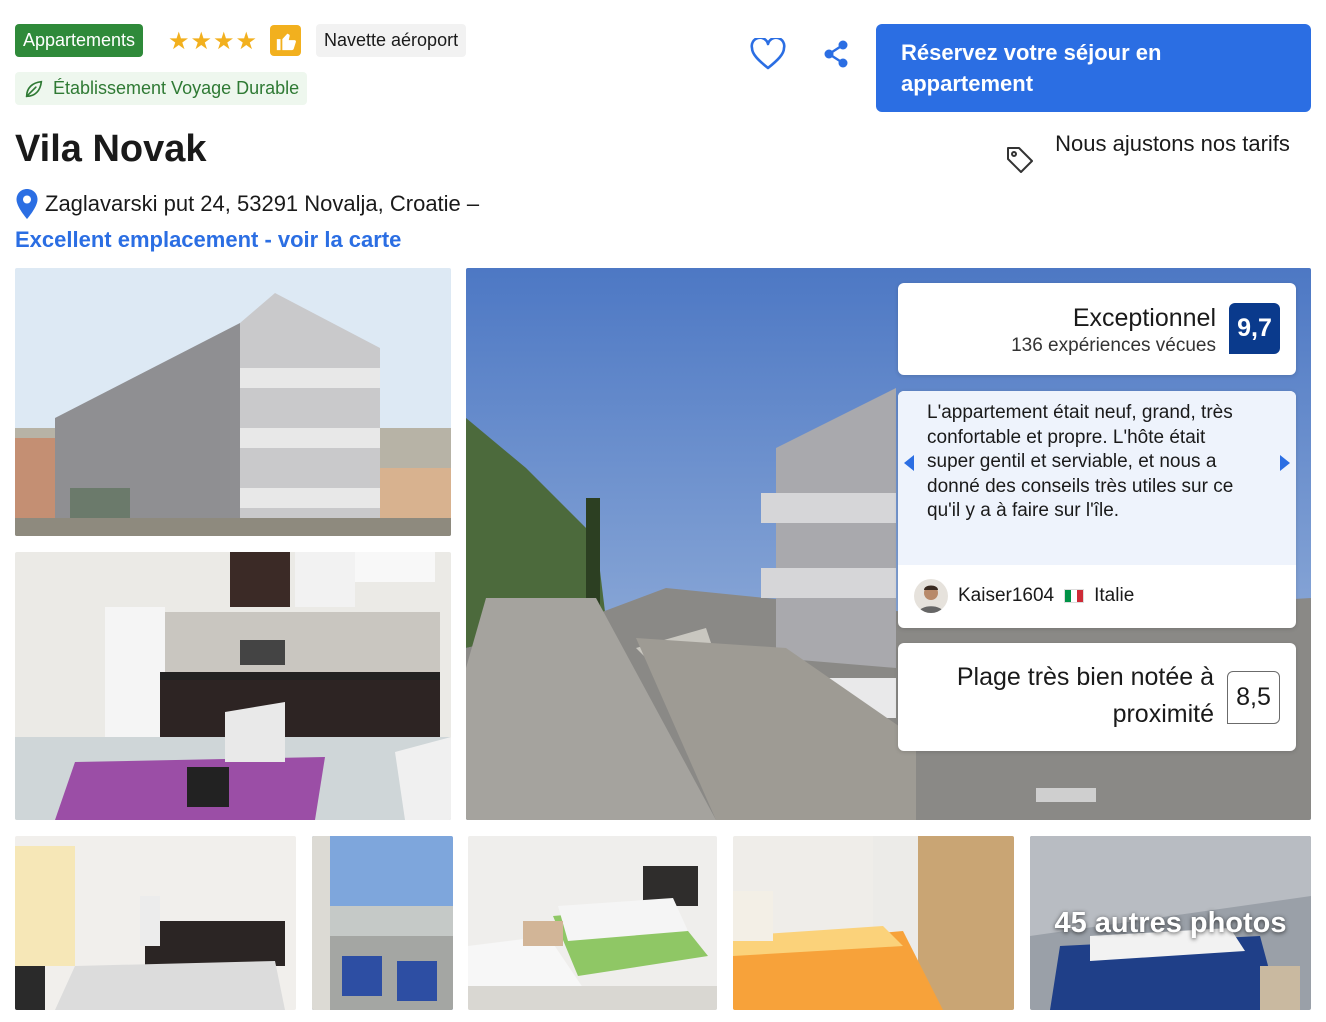 The height and width of the screenshot is (1022, 1326). Describe the element at coordinates (1170, 923) in the screenshot. I see `more-photos-label: 45 autres photos` at that location.